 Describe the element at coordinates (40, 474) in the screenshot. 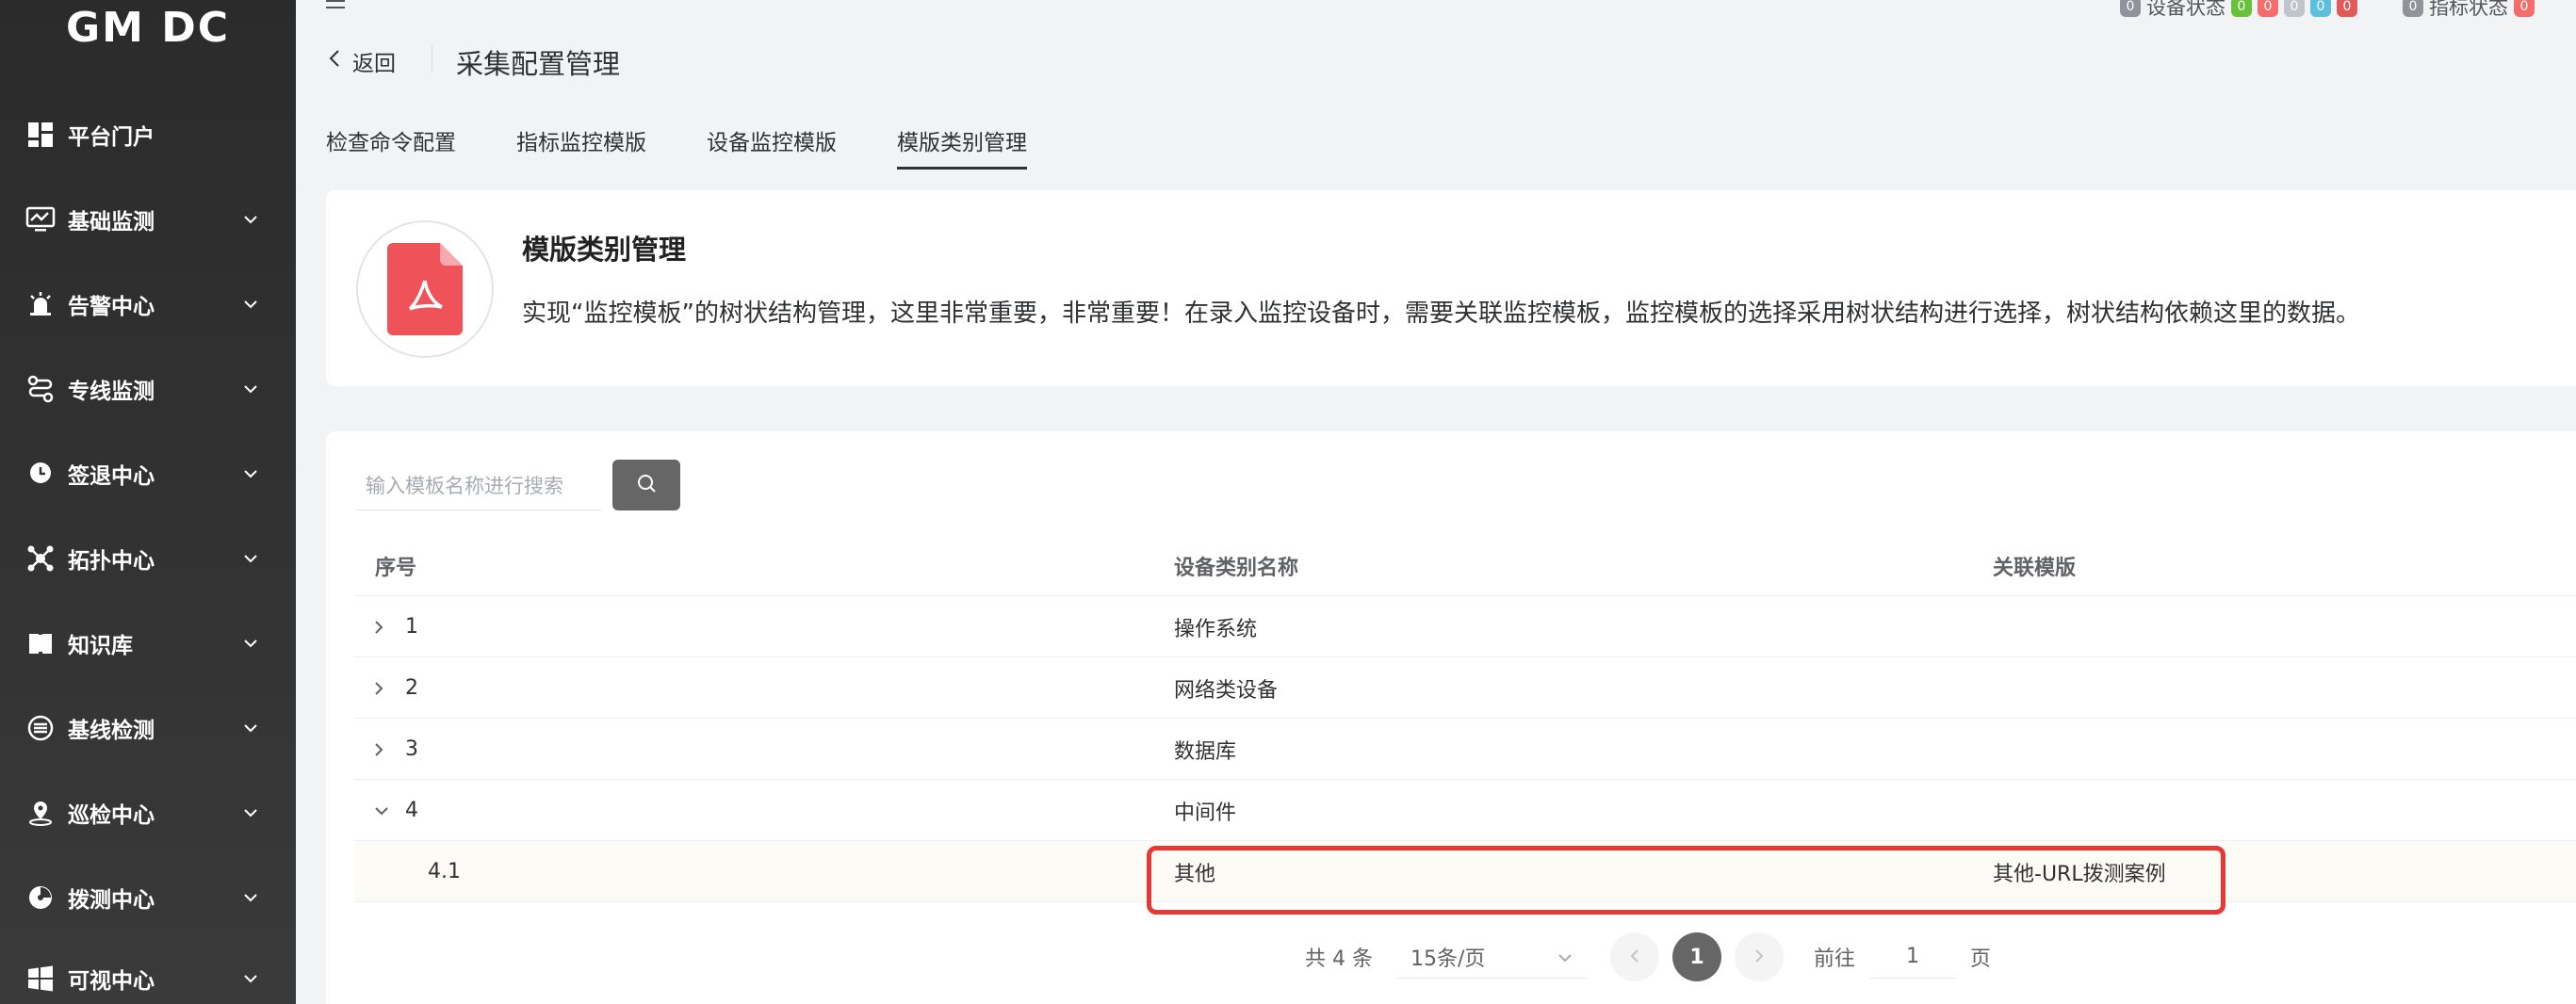

I see `pin-icon` at that location.